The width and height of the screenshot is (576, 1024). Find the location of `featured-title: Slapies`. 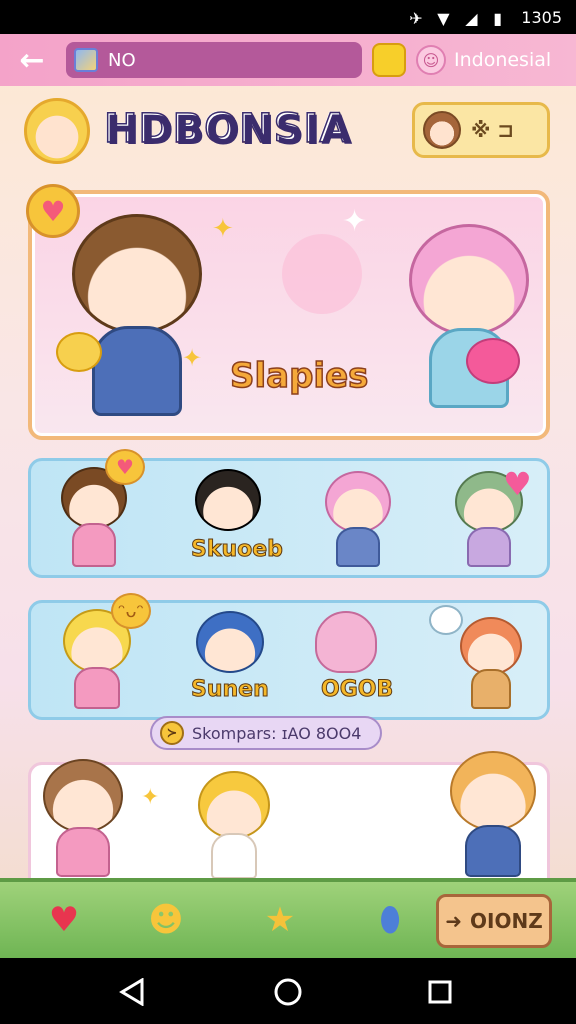

featured-title: Slapies is located at coordinates (299, 376).